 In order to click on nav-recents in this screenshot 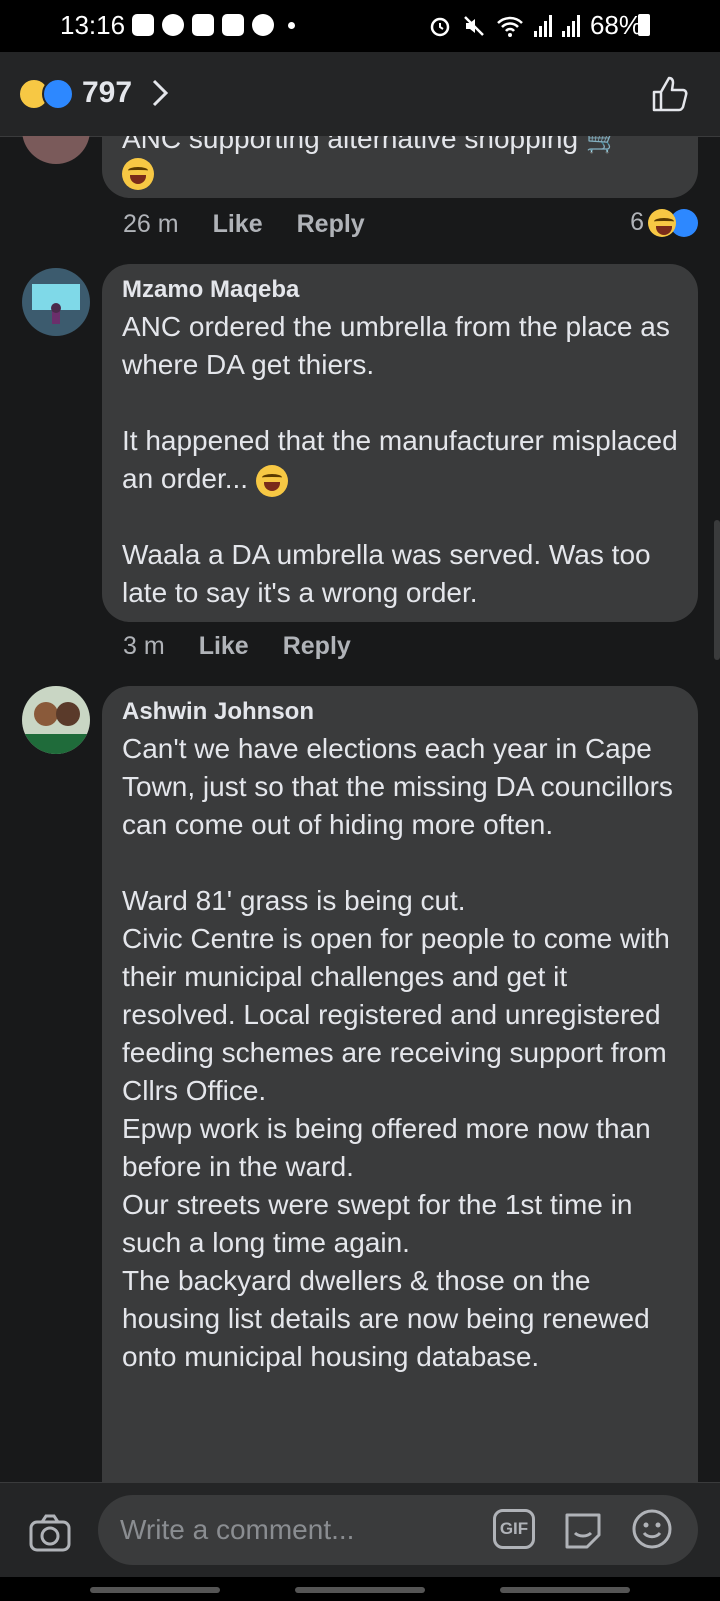, I will do `click(155, 1590)`.